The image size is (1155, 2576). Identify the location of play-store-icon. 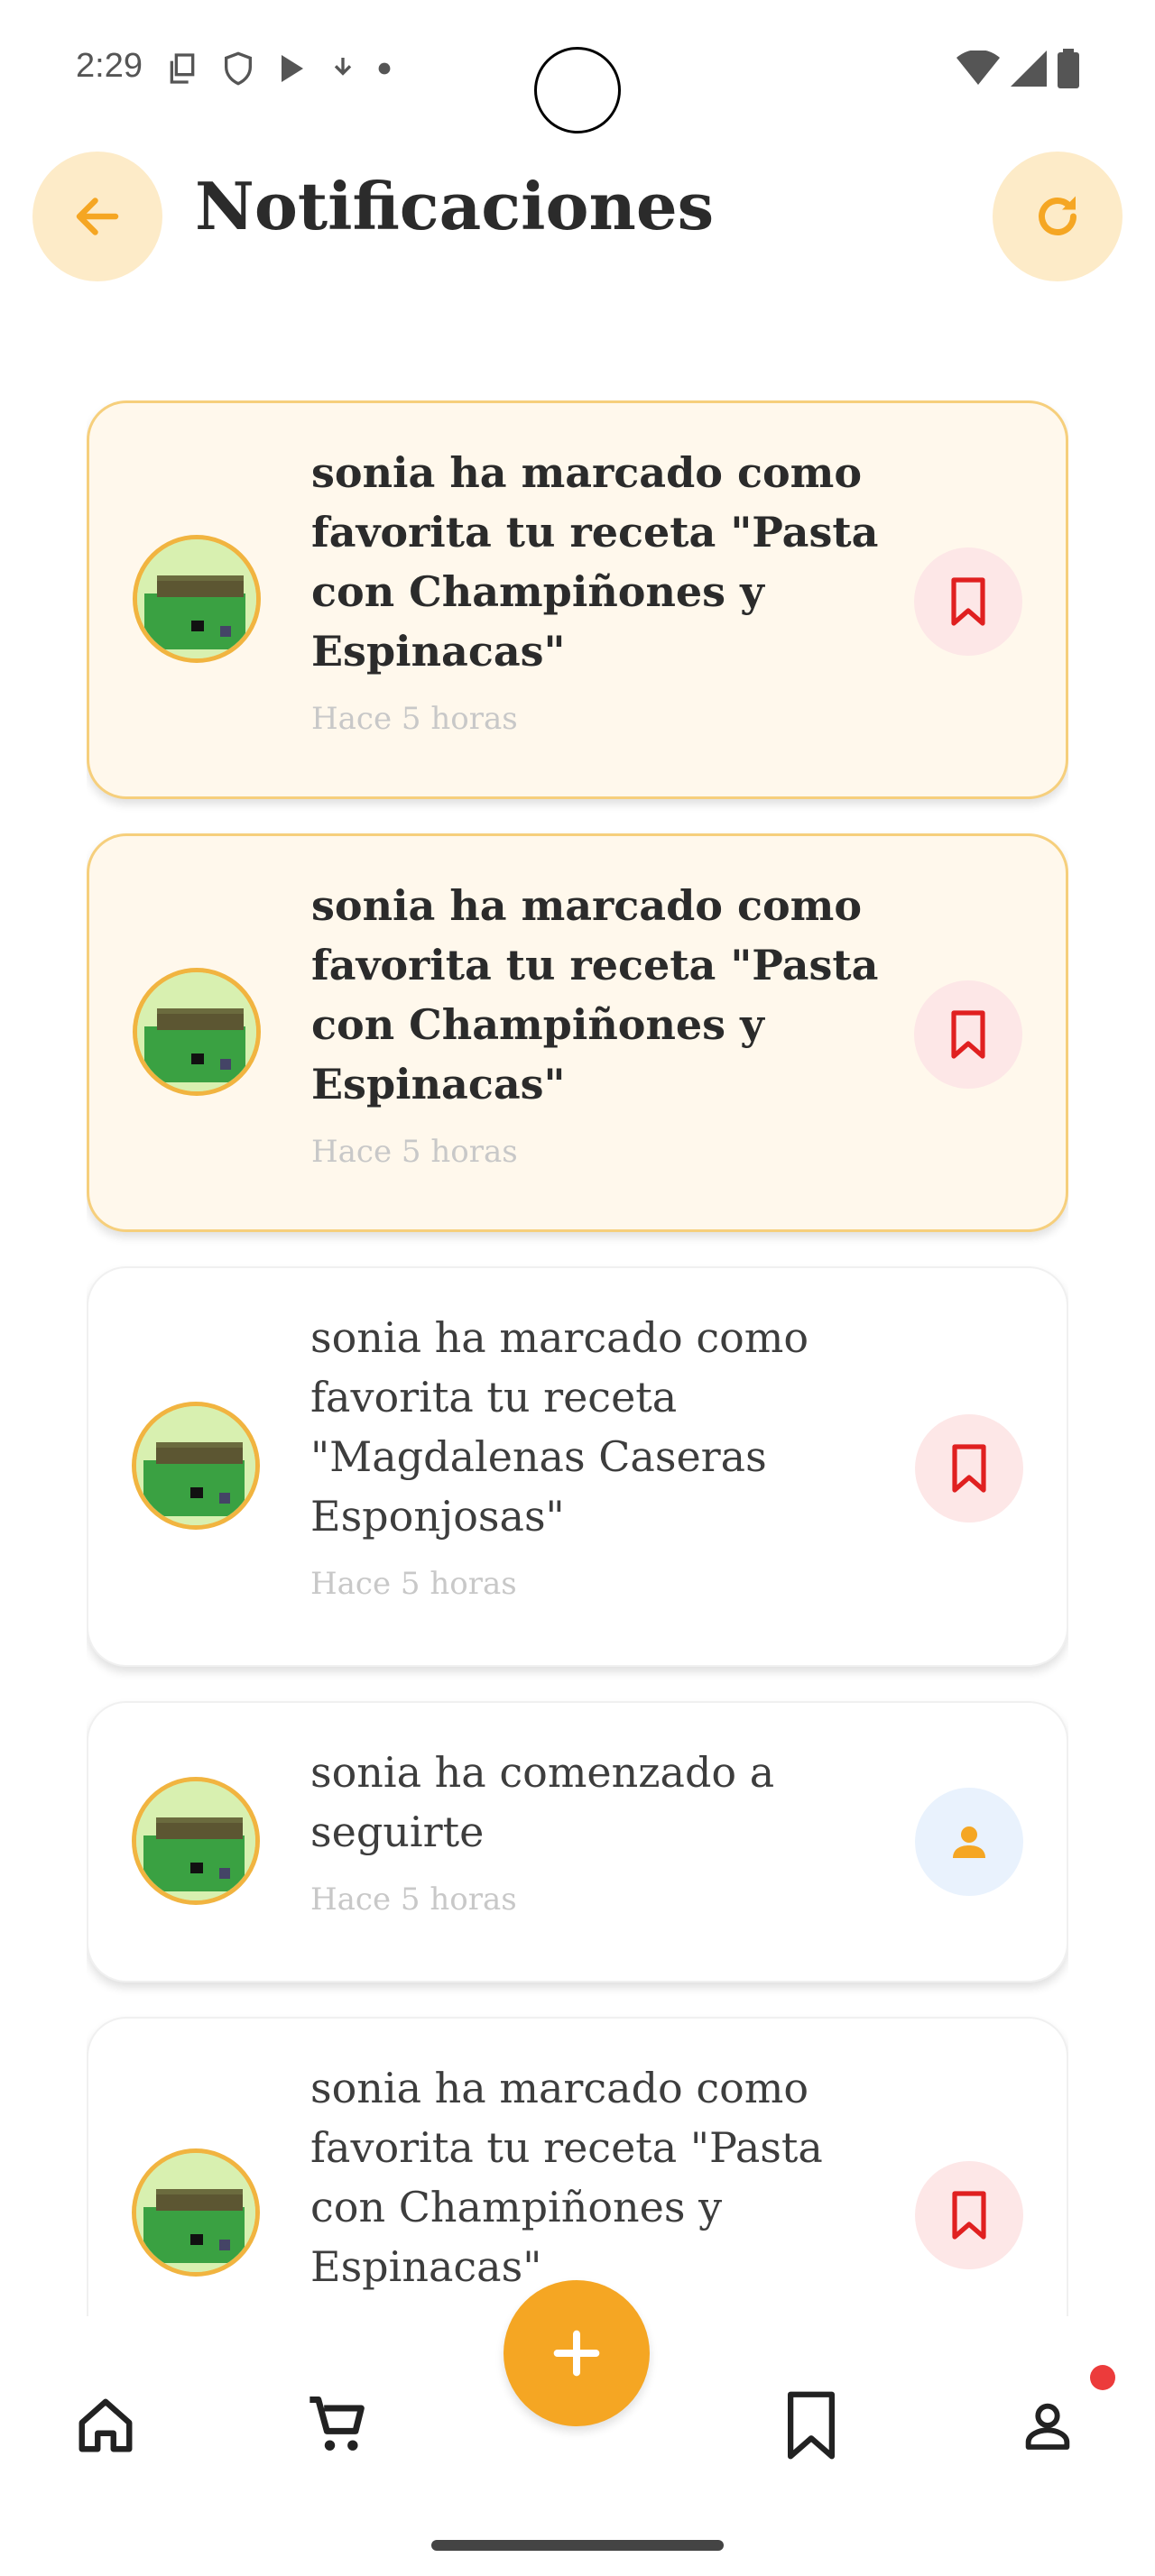
(292, 68).